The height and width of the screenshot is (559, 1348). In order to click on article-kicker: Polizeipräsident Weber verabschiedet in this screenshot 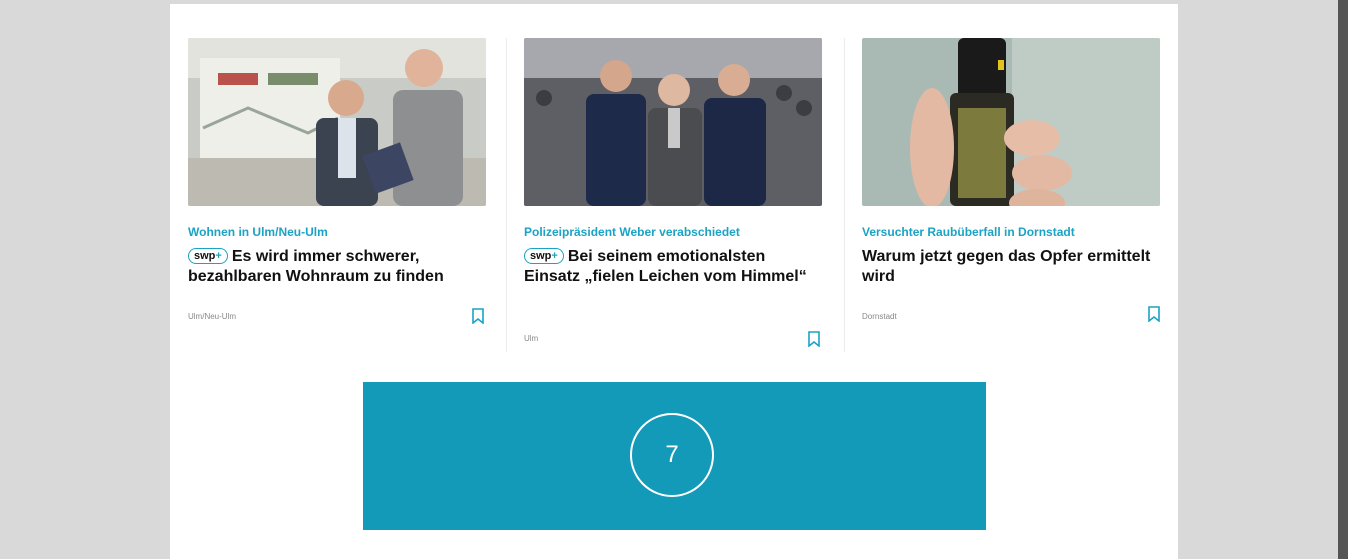, I will do `click(674, 232)`.